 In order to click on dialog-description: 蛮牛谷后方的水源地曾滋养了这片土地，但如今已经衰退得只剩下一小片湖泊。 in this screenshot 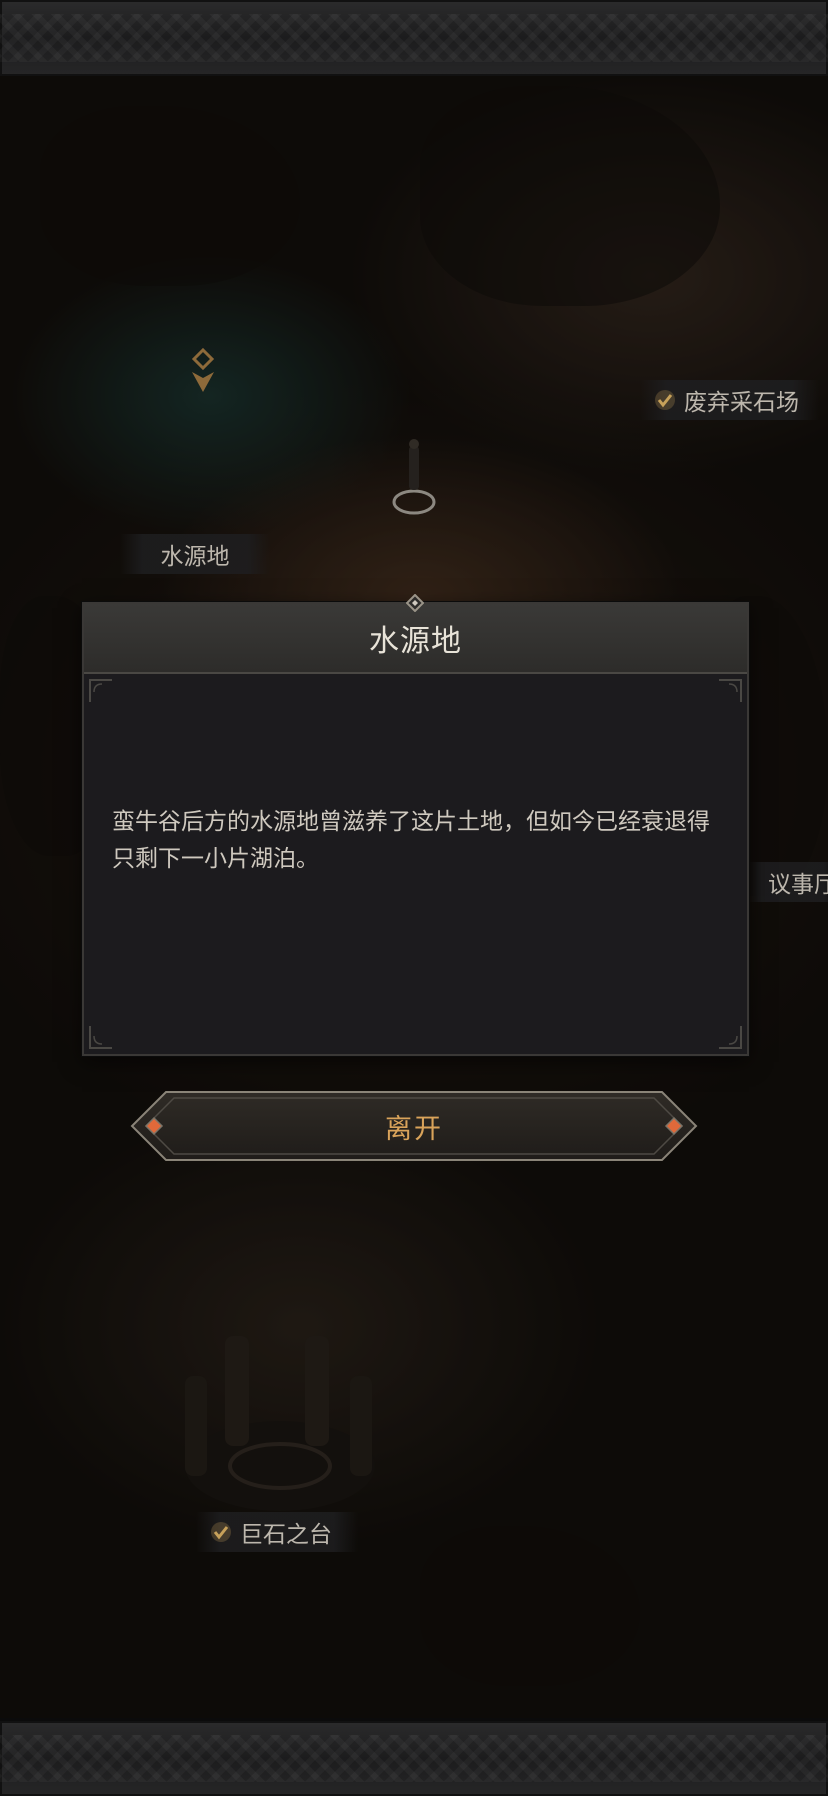, I will do `click(411, 840)`.